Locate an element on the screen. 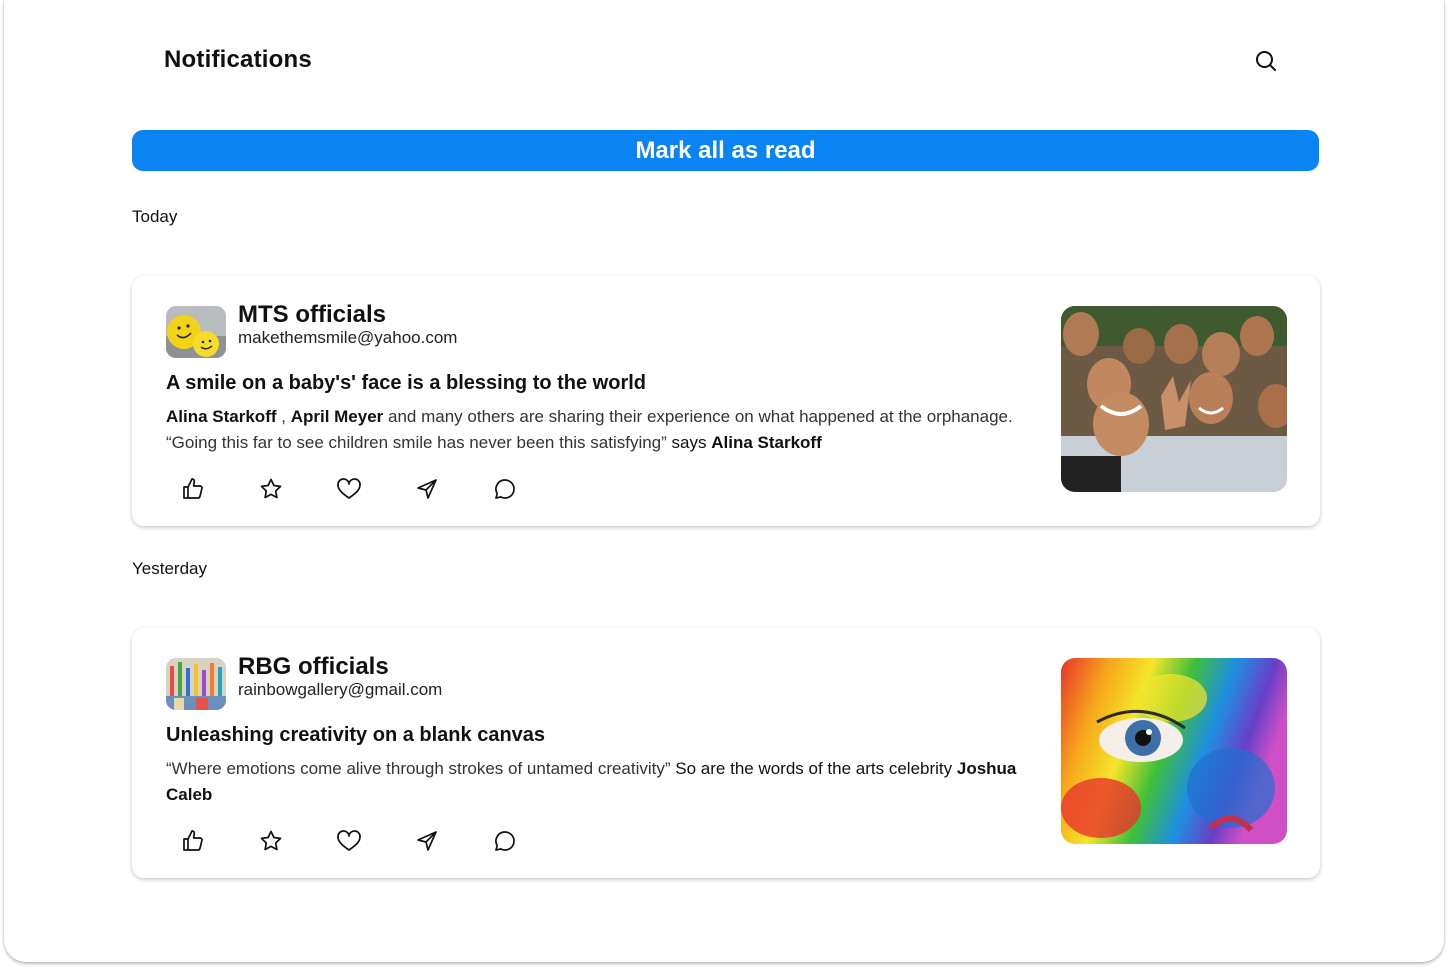  mention-name: April Meyer is located at coordinates (337, 416).